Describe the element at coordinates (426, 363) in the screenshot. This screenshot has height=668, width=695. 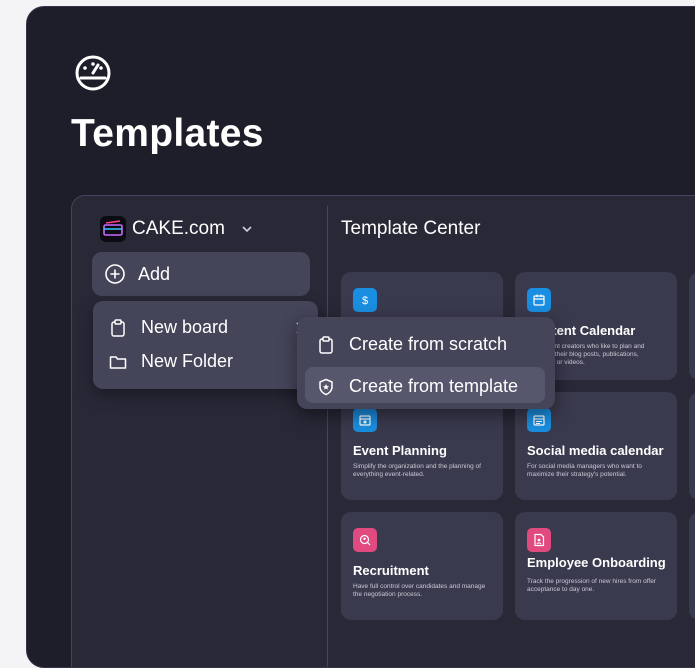
I see `new-board-submenu: Create from scratch Create from template` at that location.